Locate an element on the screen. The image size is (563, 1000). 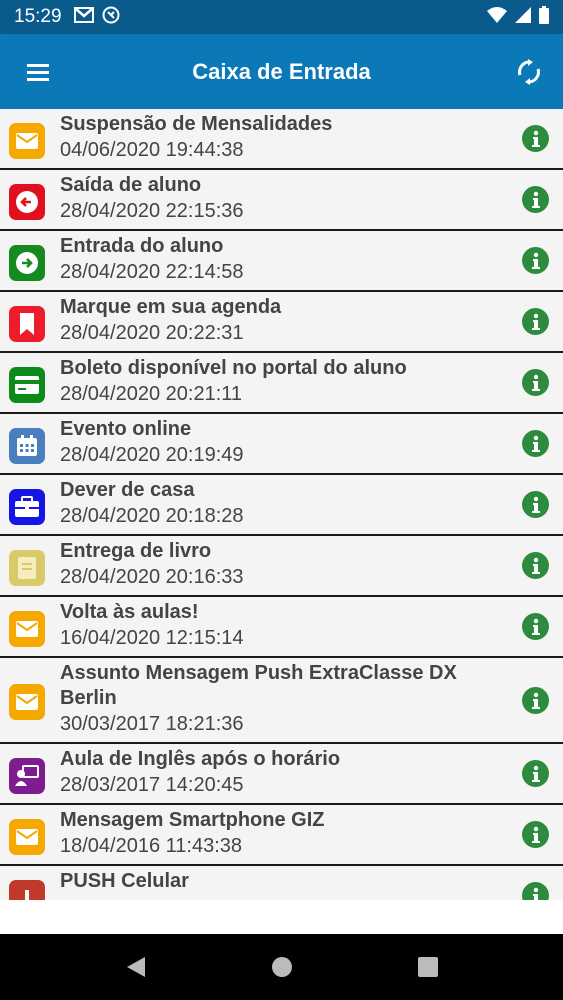
message-date: 28/04/2020 20:16:33 is located at coordinates (152, 577).